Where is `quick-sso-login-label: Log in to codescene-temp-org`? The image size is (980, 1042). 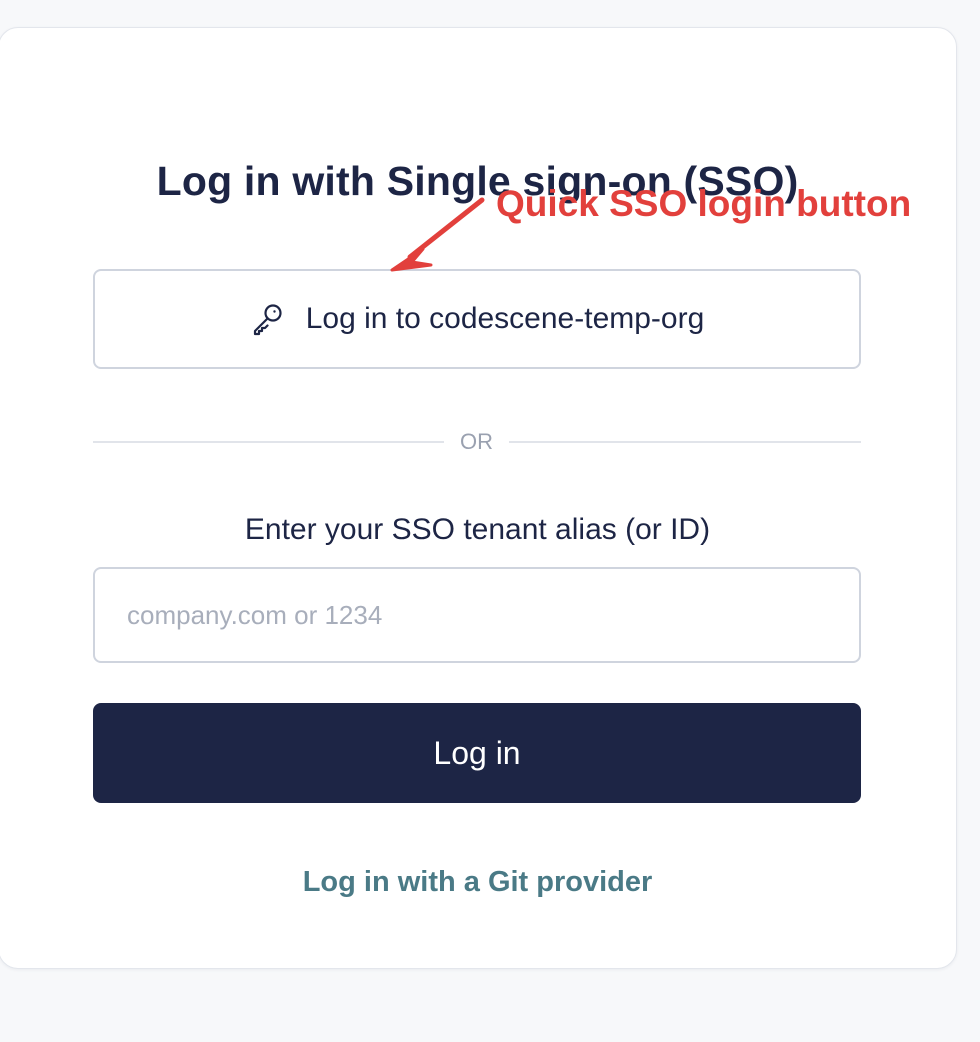
quick-sso-login-label: Log in to codescene-temp-org is located at coordinates (505, 318).